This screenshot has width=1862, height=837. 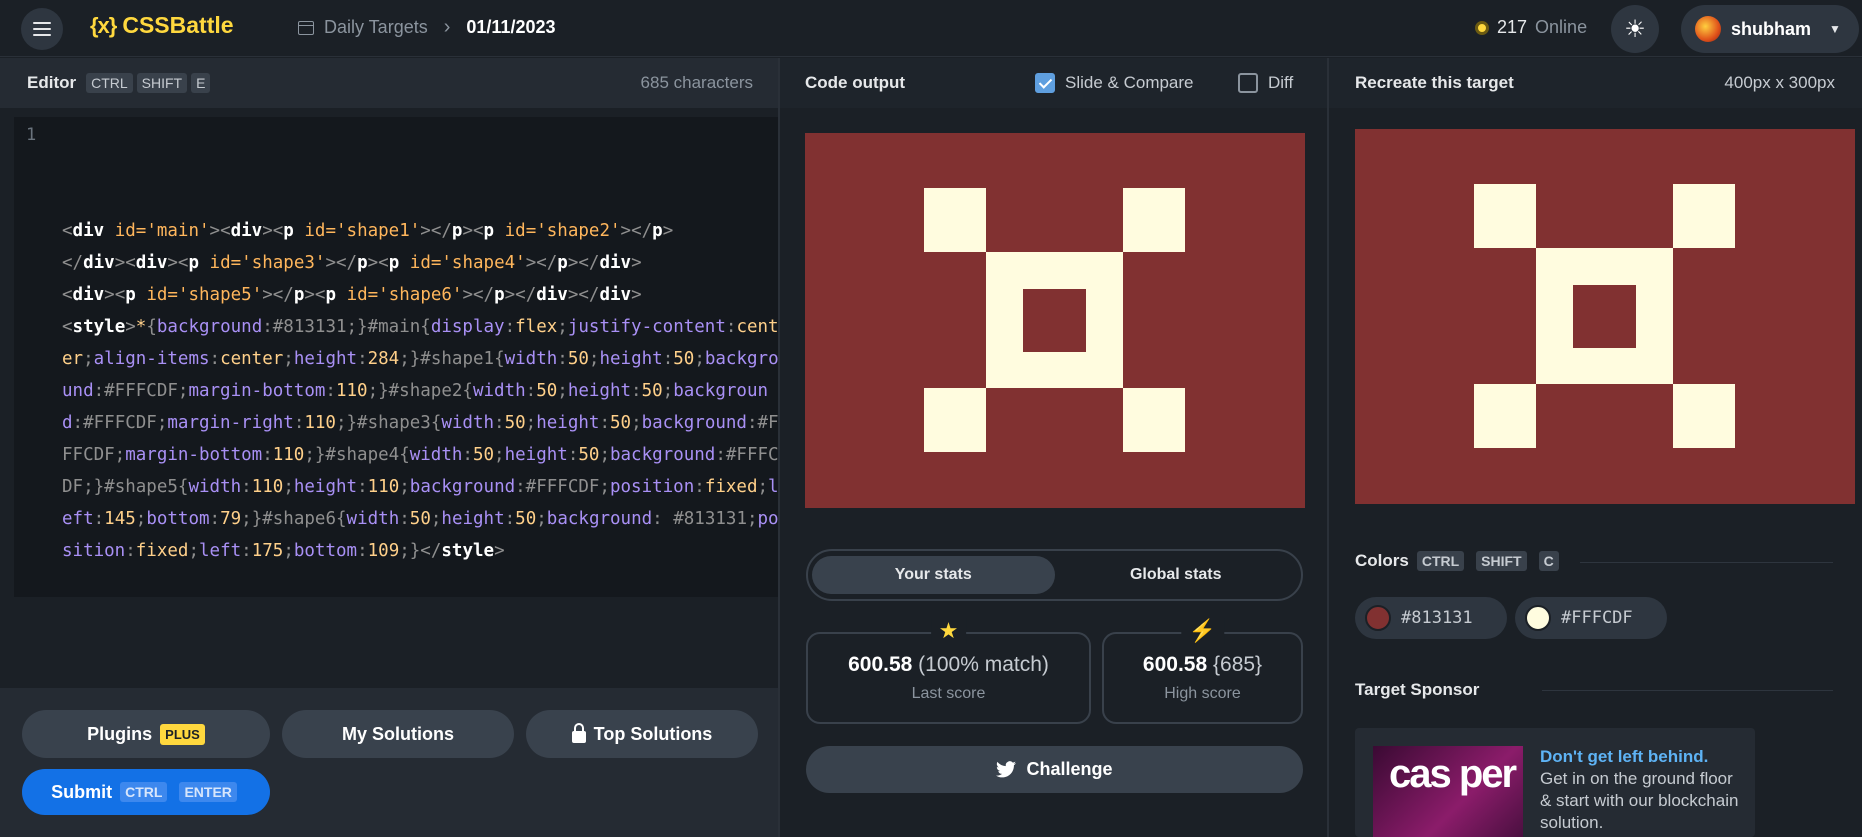 I want to click on sponsor-headline: Don't get left behind., so click(x=1640, y=757).